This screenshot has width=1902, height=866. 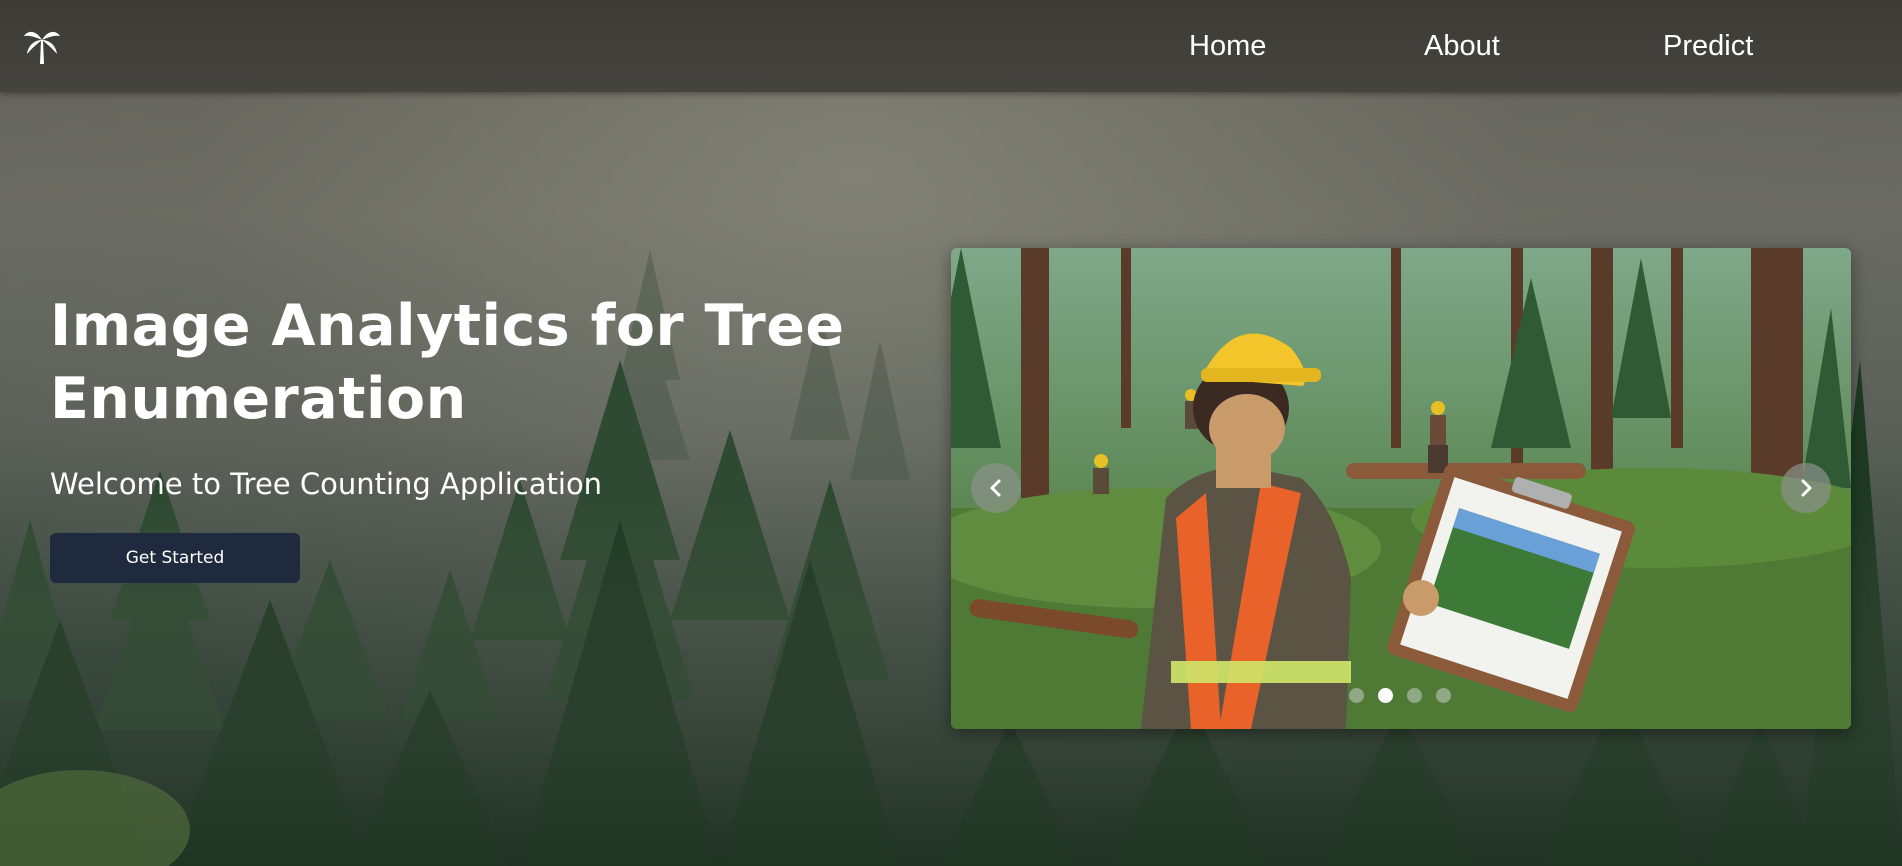 I want to click on chevron-left-icon, so click(x=995, y=488).